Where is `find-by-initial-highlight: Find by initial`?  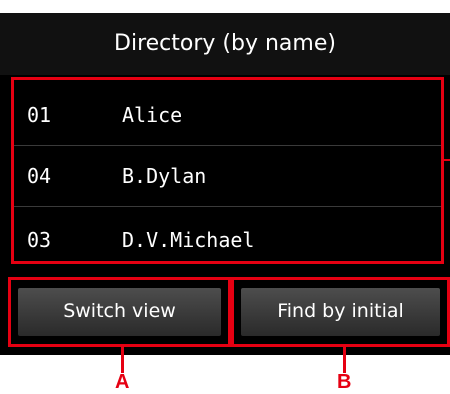
find-by-initial-highlight: Find by initial is located at coordinates (340, 312).